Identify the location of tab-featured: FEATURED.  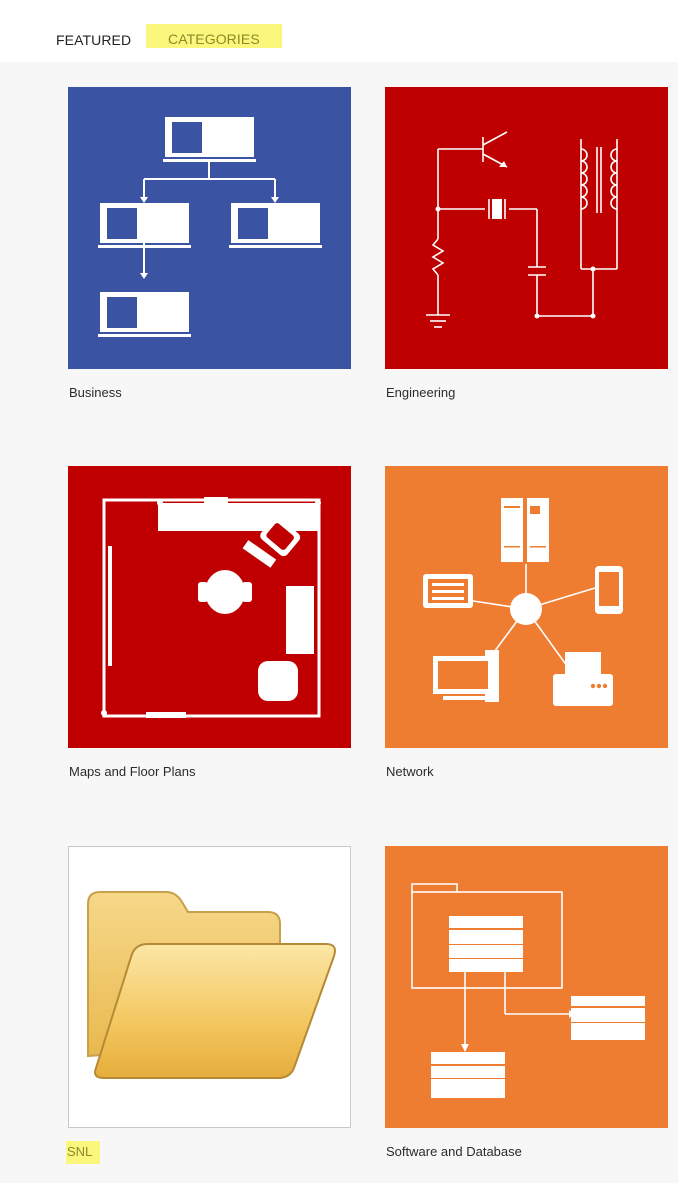
(93, 40).